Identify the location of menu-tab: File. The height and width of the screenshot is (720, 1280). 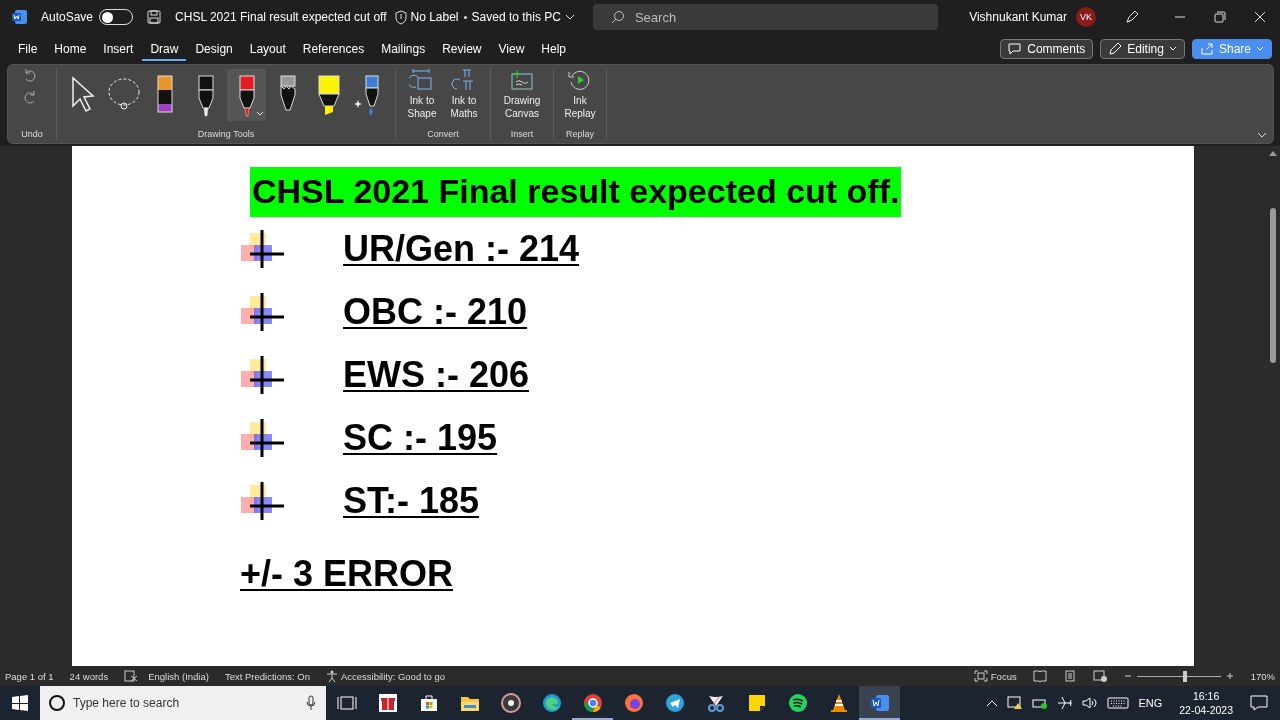
(28, 49).